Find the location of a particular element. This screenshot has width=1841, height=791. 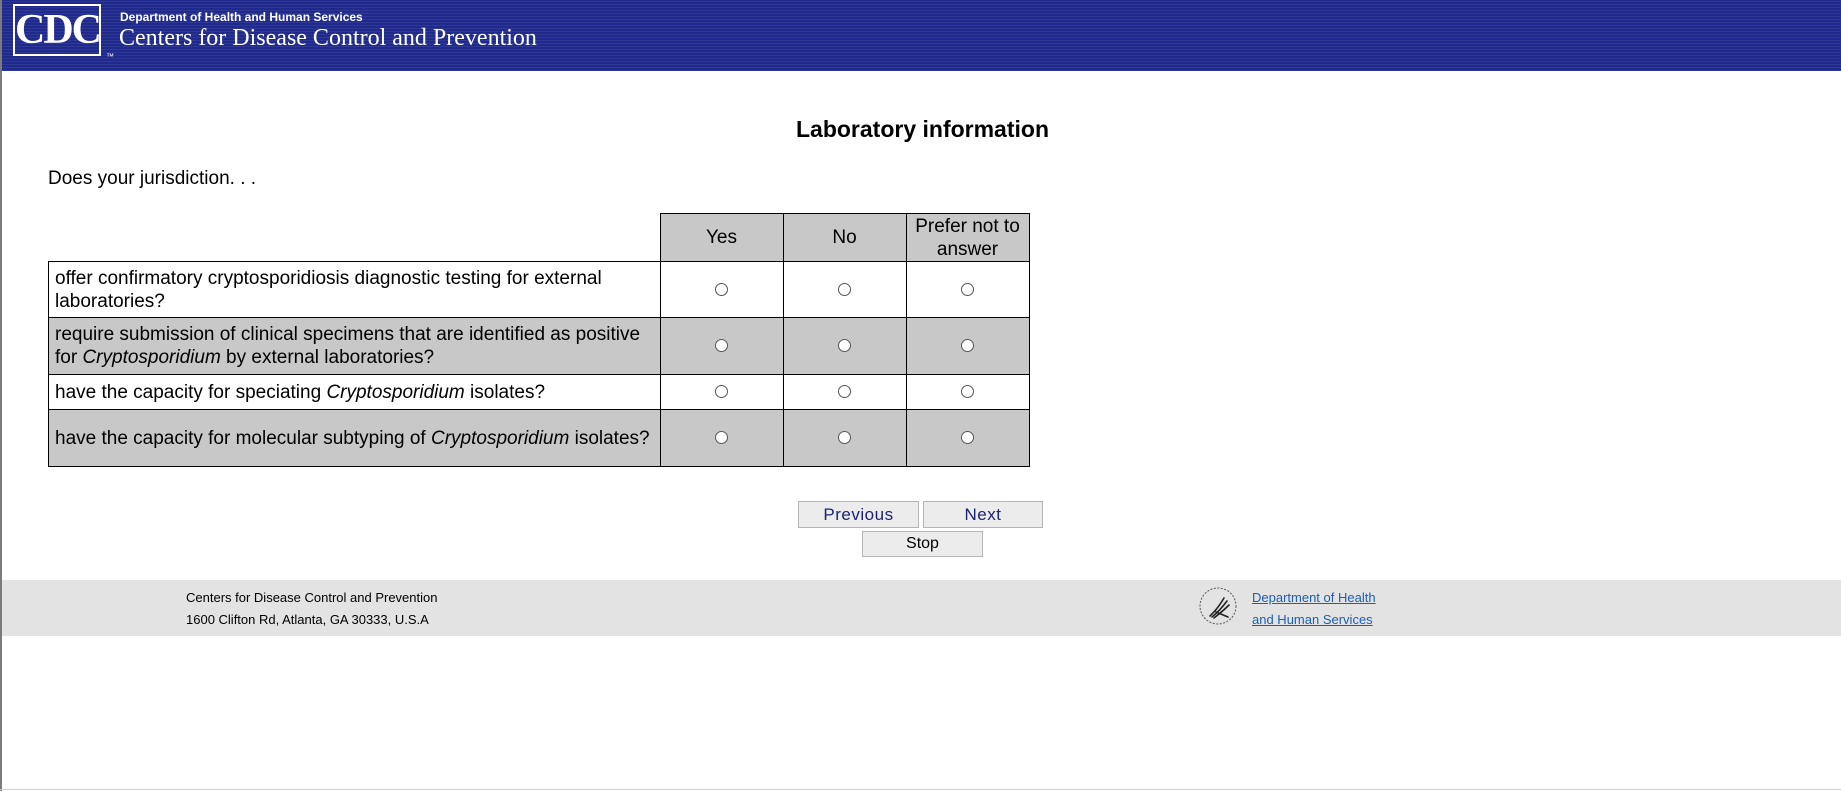

trademark-mark: ™ is located at coordinates (110, 56).